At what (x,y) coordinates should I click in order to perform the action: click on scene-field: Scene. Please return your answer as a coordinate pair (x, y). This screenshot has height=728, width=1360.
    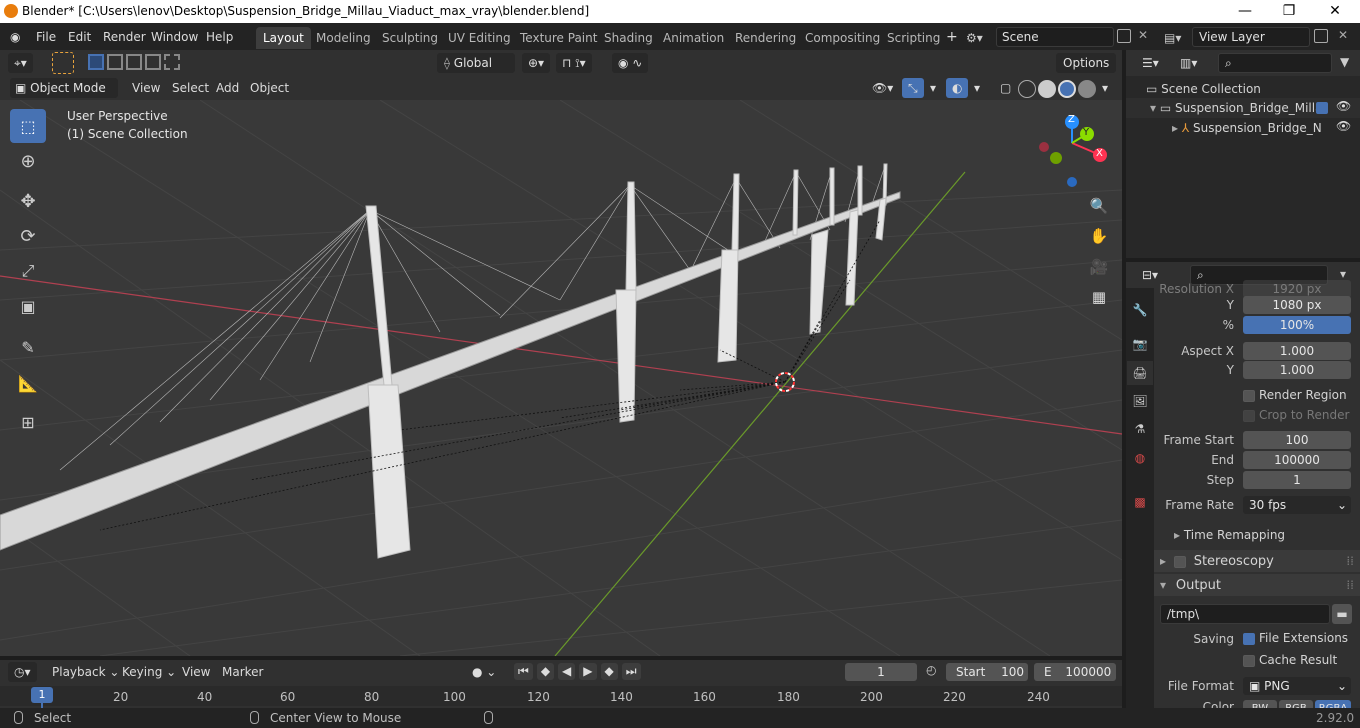
    Looking at the image, I should click on (1055, 37).